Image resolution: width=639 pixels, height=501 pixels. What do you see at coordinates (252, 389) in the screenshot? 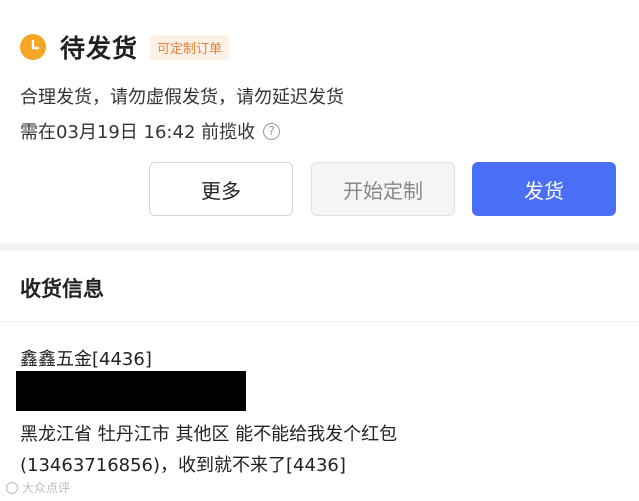
I see `copy-icon` at bounding box center [252, 389].